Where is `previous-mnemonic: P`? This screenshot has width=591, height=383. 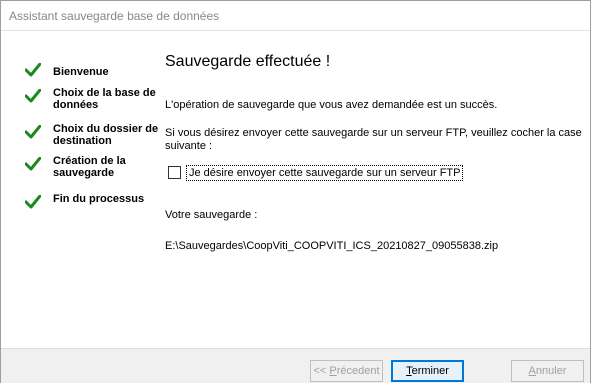 previous-mnemonic: P is located at coordinates (333, 371).